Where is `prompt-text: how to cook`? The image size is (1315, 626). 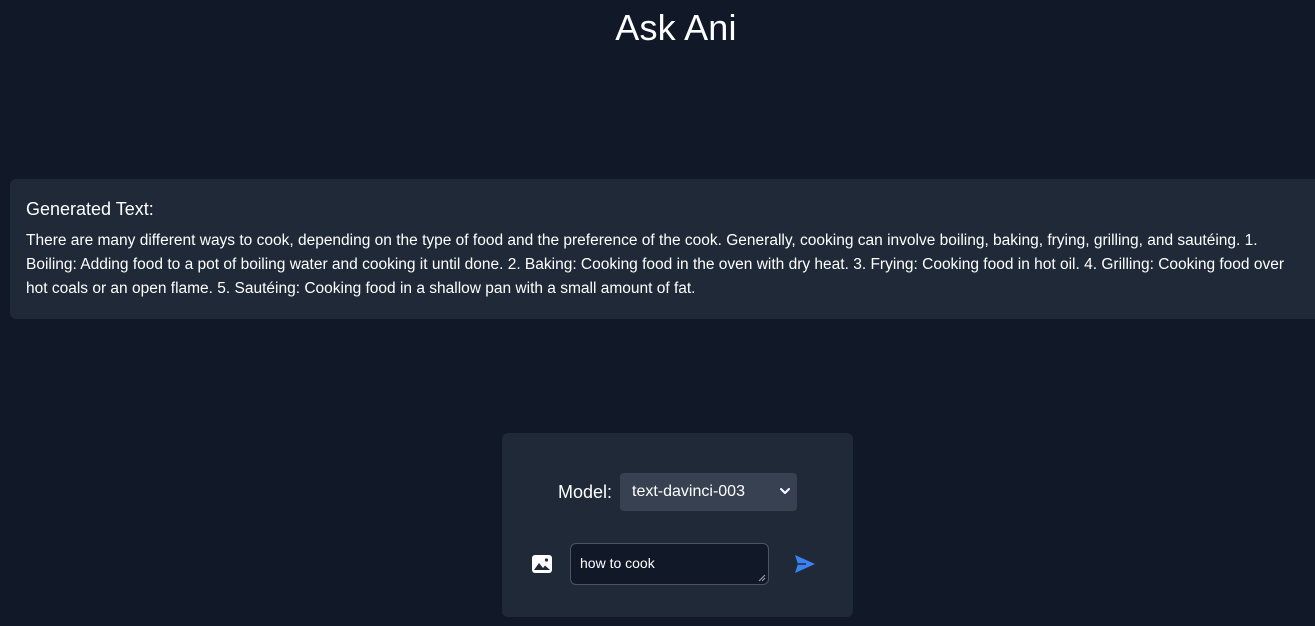 prompt-text: how to cook is located at coordinates (617, 563).